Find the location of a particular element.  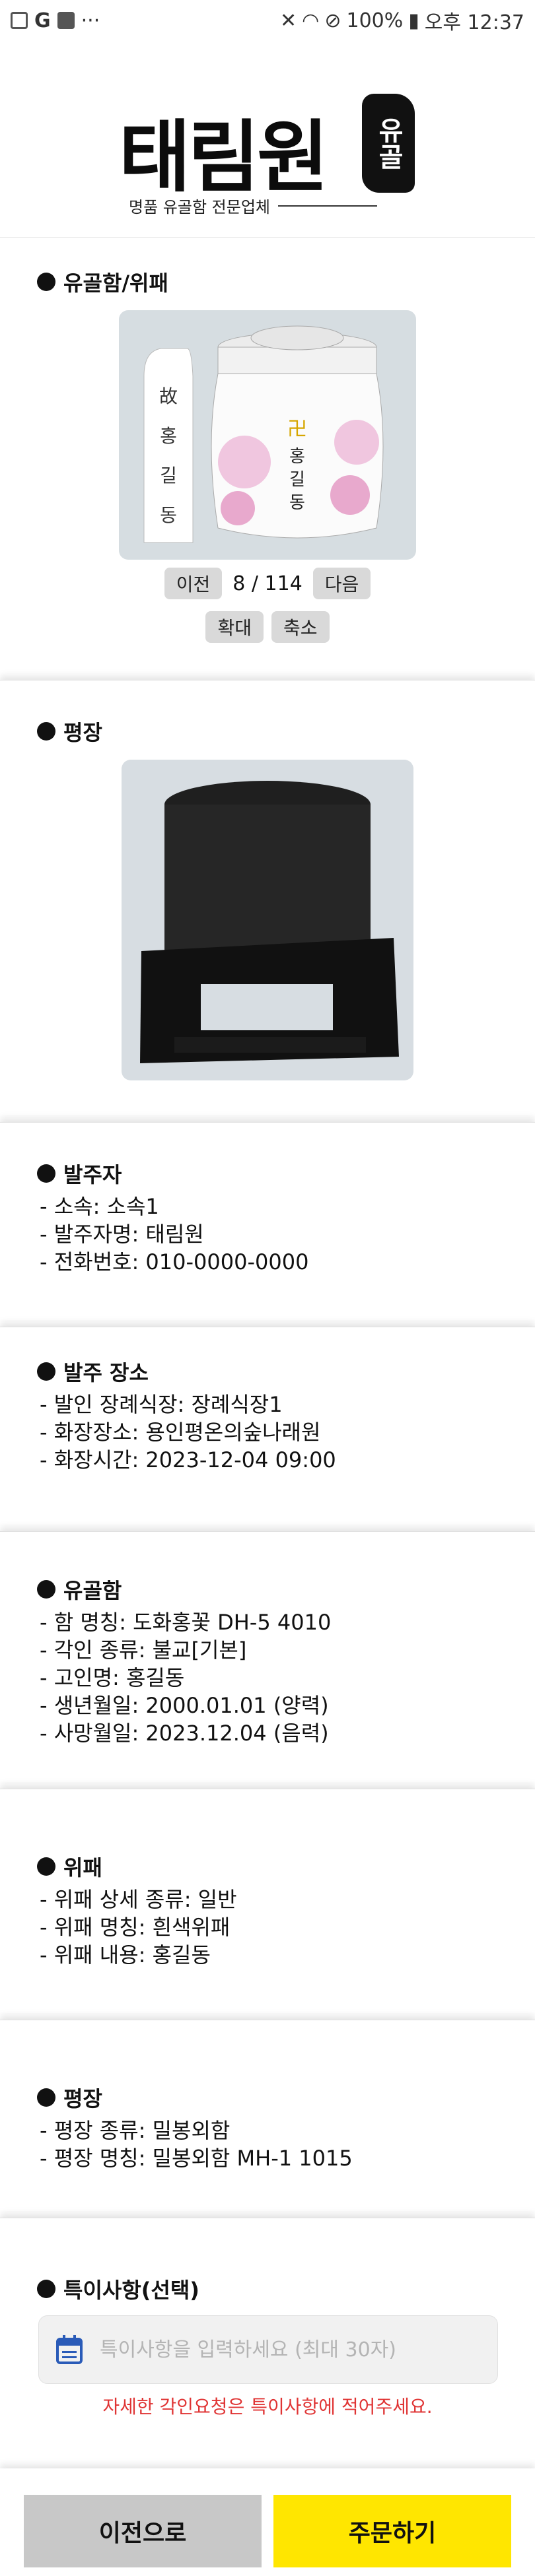

info-line: - 화장시간: 2023-12-04 09:00 is located at coordinates (188, 1459).